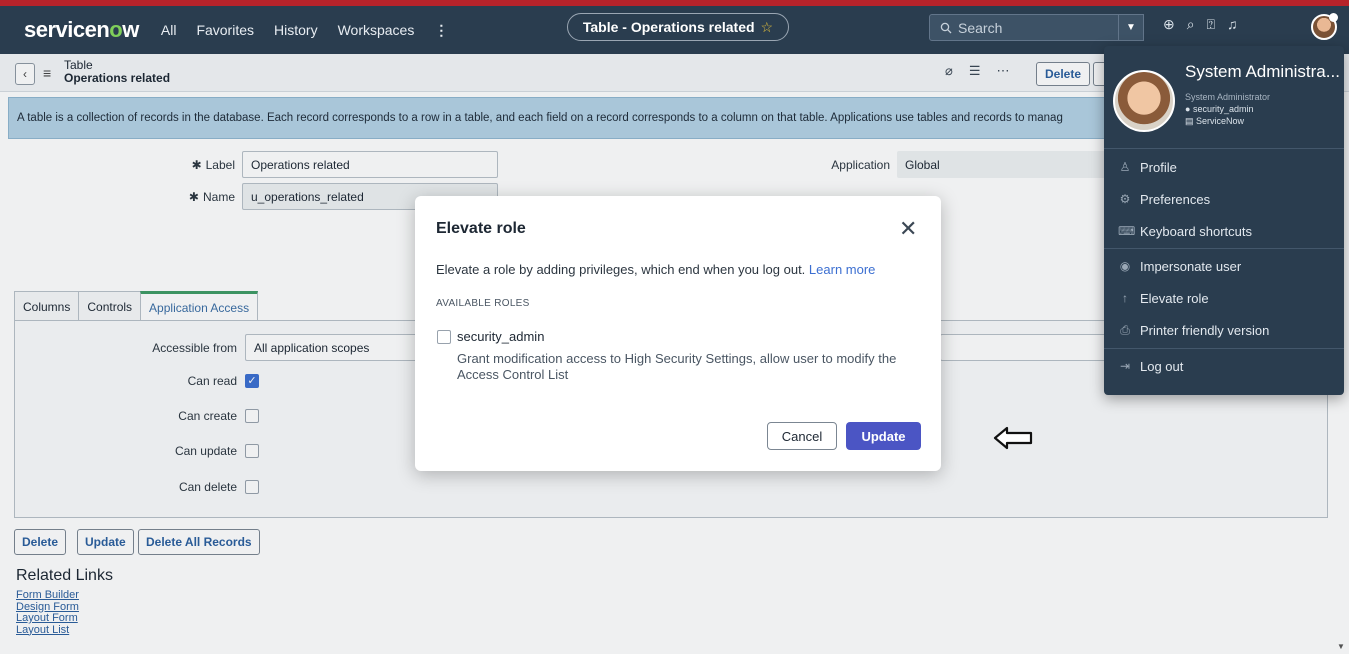 This screenshot has width=1349, height=654. What do you see at coordinates (1174, 298) in the screenshot?
I see `menu-item-label: Elevate role` at bounding box center [1174, 298].